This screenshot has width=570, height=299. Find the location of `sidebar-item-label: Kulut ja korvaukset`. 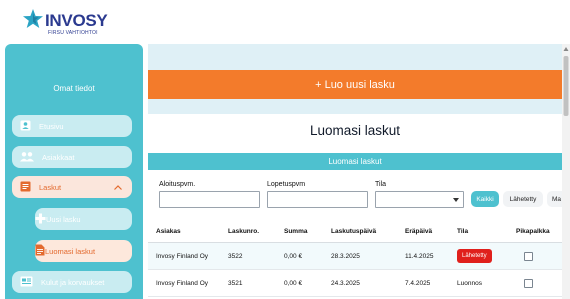

sidebar-item-label: Kulut ja korvaukset is located at coordinates (73, 282).